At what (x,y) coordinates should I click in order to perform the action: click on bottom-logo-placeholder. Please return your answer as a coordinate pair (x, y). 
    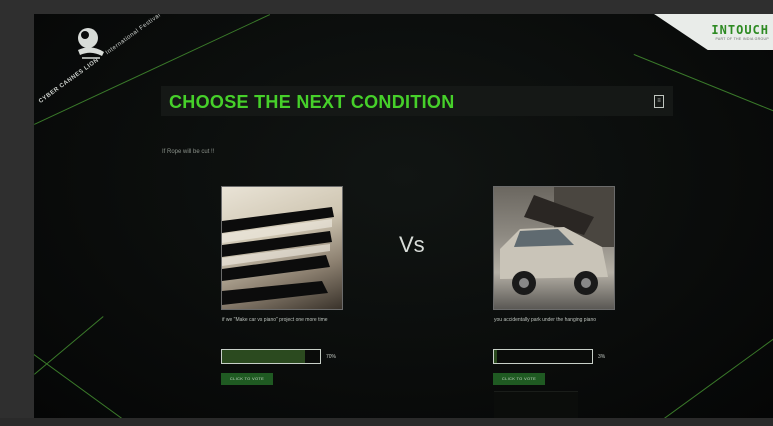
    Looking at the image, I should click on (536, 404).